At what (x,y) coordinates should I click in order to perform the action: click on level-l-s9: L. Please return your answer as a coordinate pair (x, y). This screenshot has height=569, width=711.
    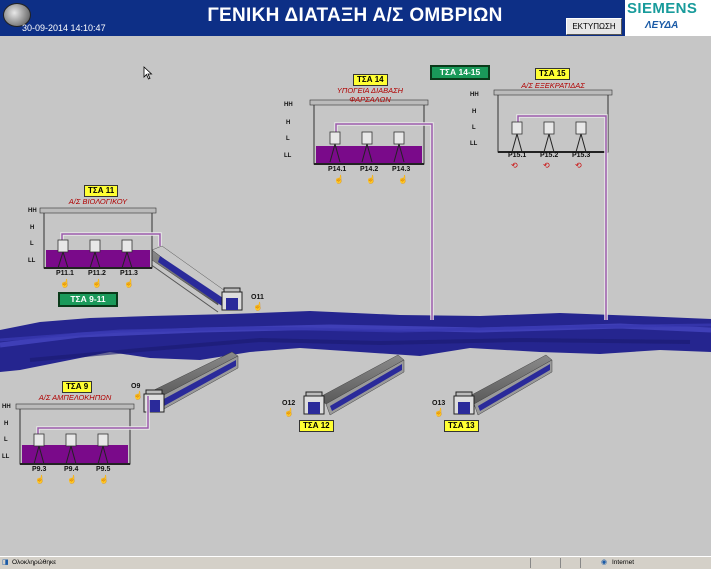
    Looking at the image, I should click on (6, 440).